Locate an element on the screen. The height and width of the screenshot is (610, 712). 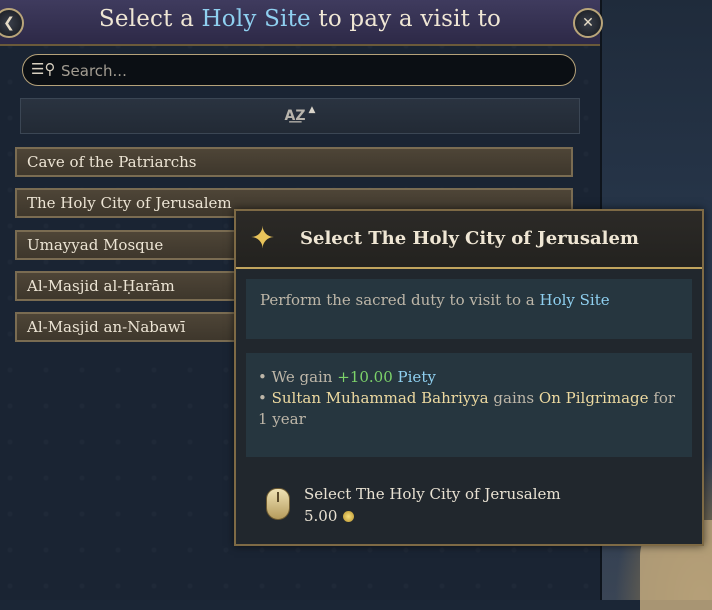
search-bar: ☰⚲ is located at coordinates (299, 70).